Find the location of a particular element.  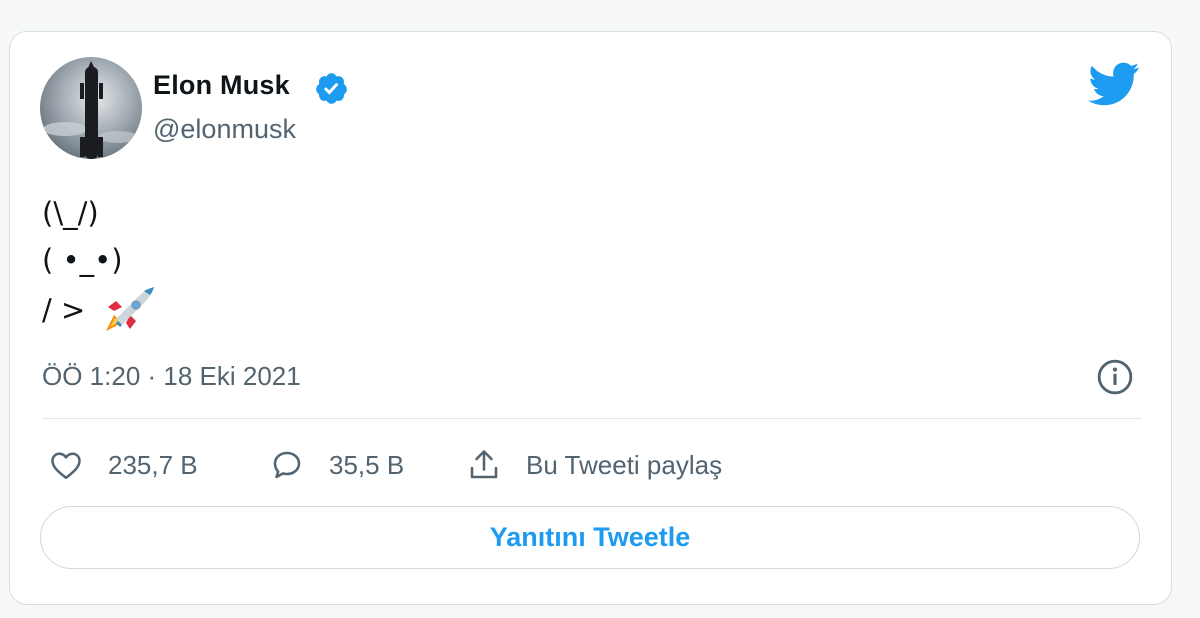

divider is located at coordinates (592, 418).